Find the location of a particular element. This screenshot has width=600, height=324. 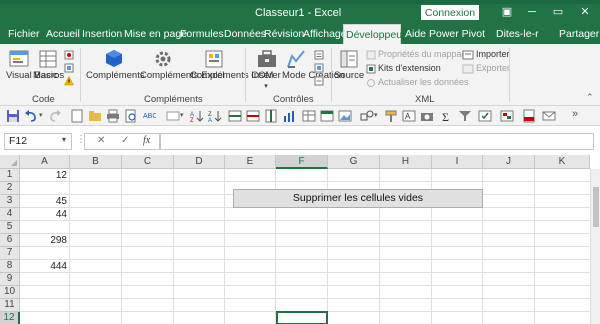

column-header: G is located at coordinates (354, 162).